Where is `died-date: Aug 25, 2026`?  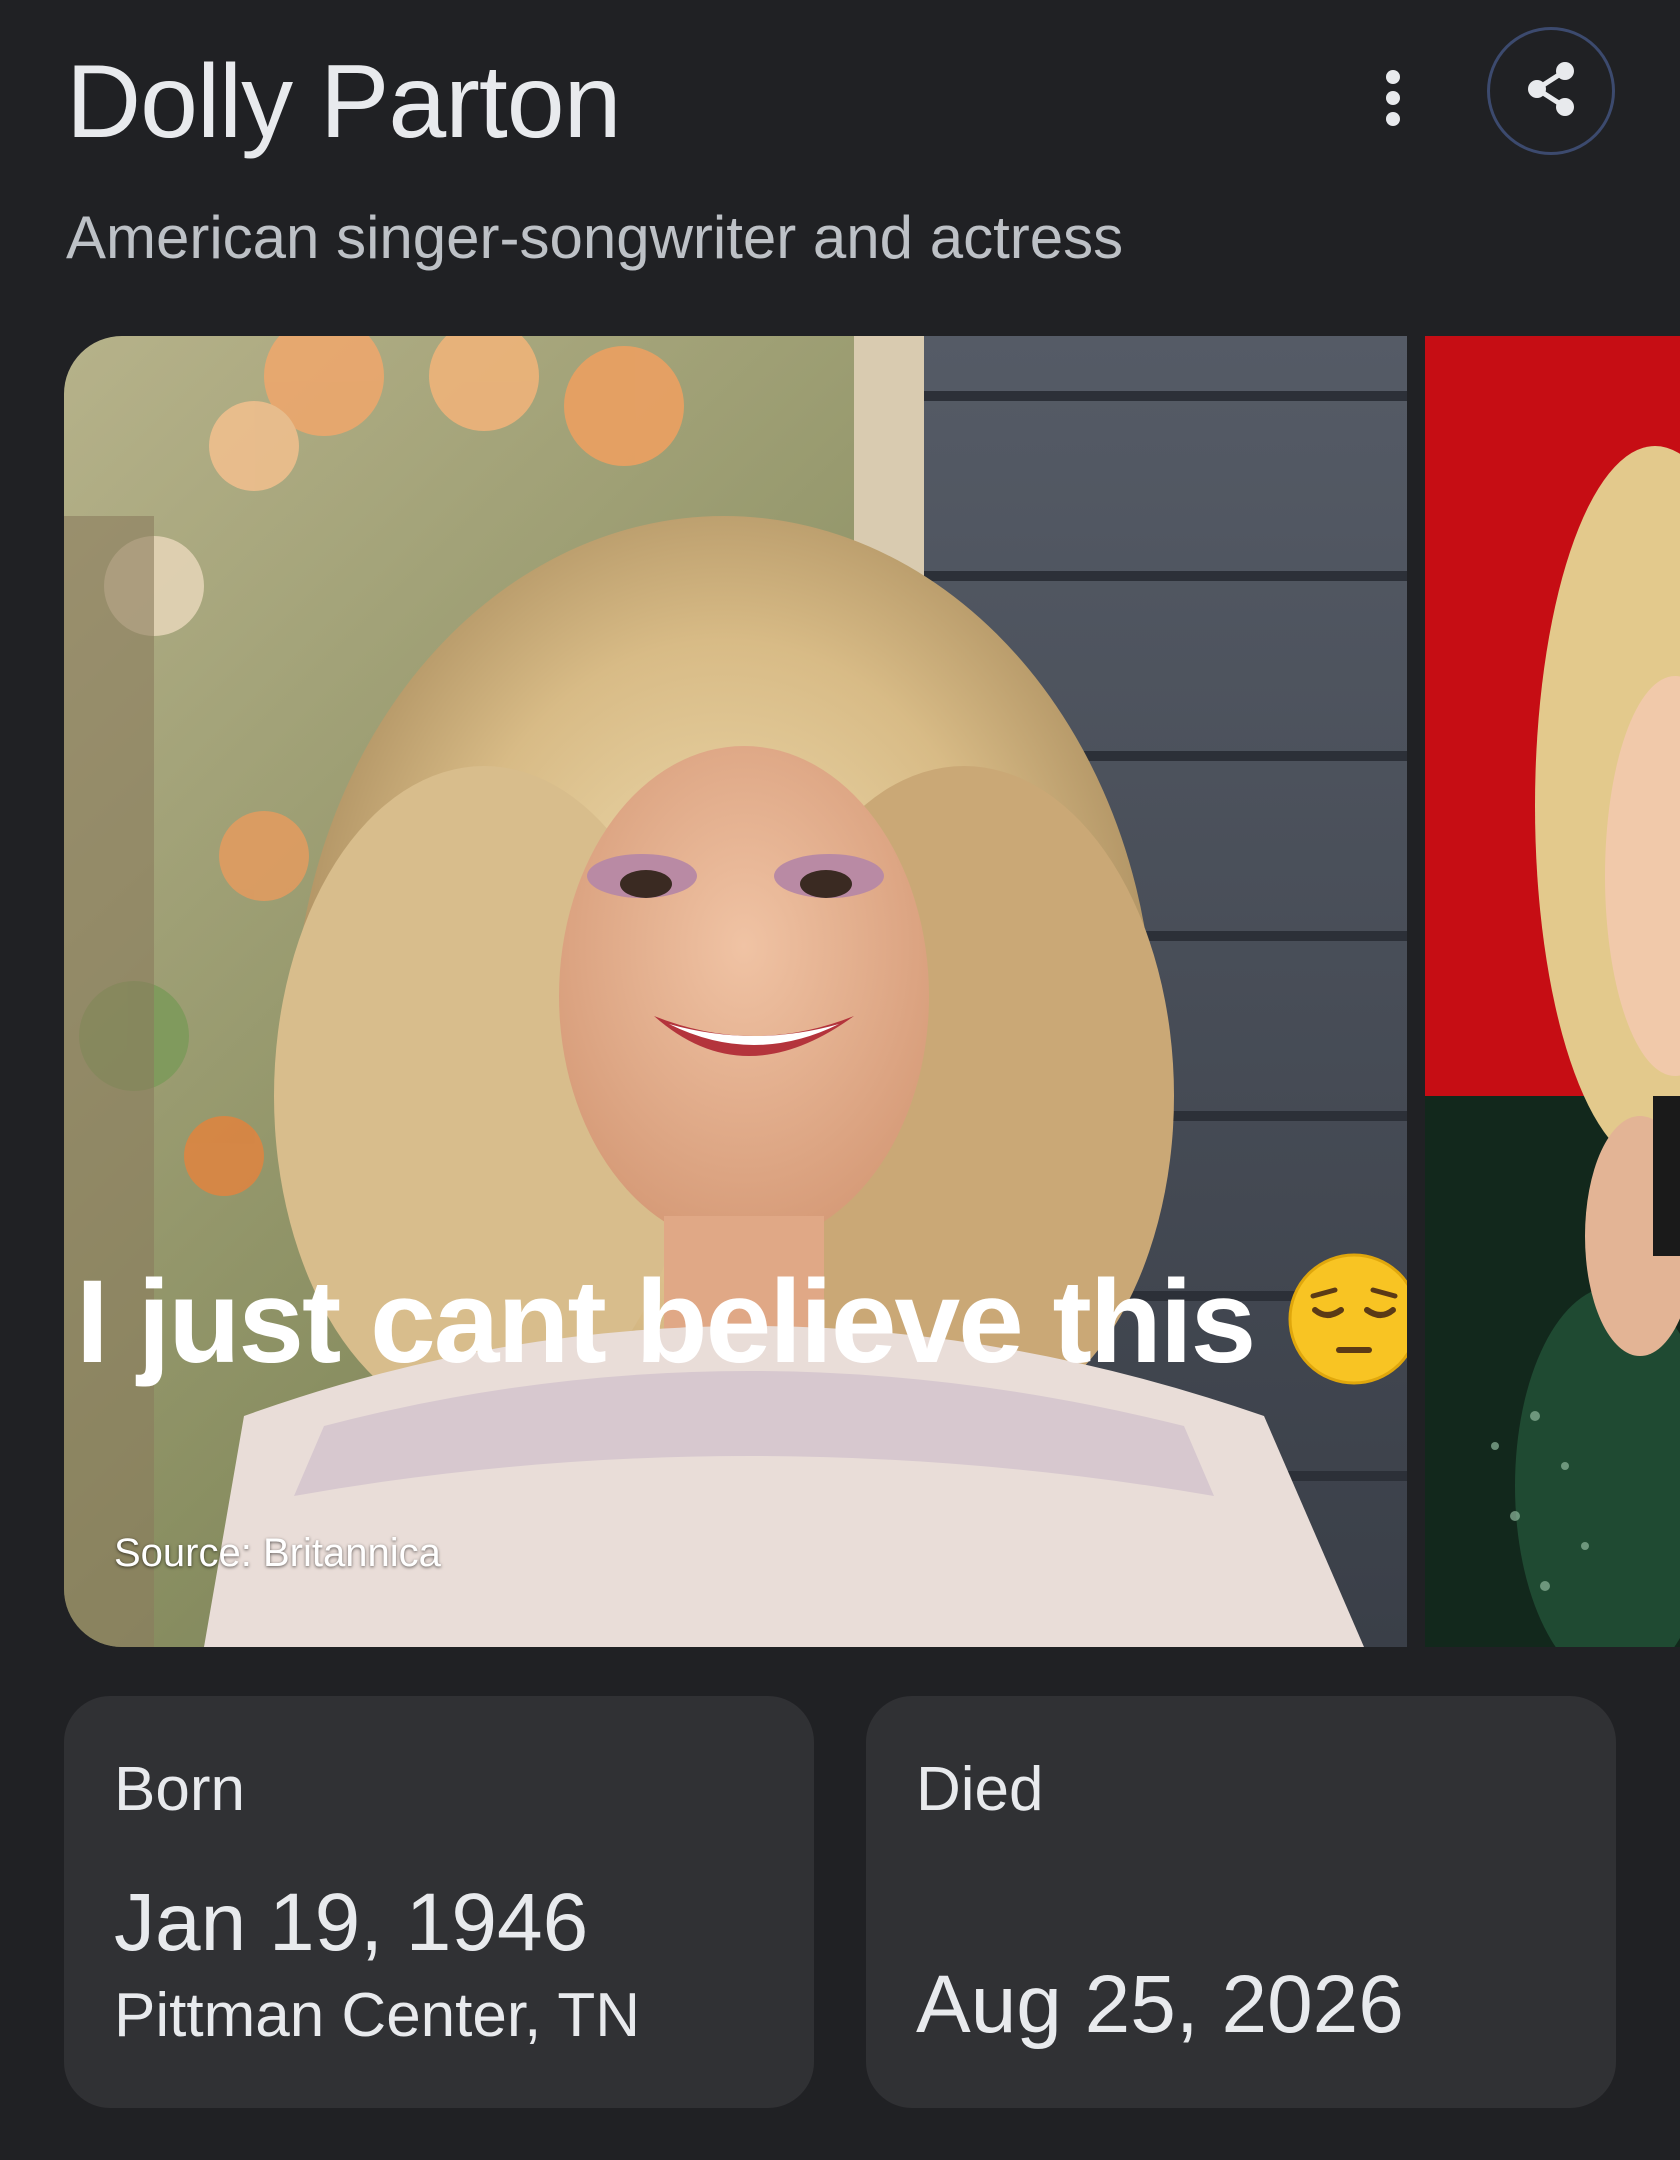
died-date: Aug 25, 2026 is located at coordinates (1160, 2004).